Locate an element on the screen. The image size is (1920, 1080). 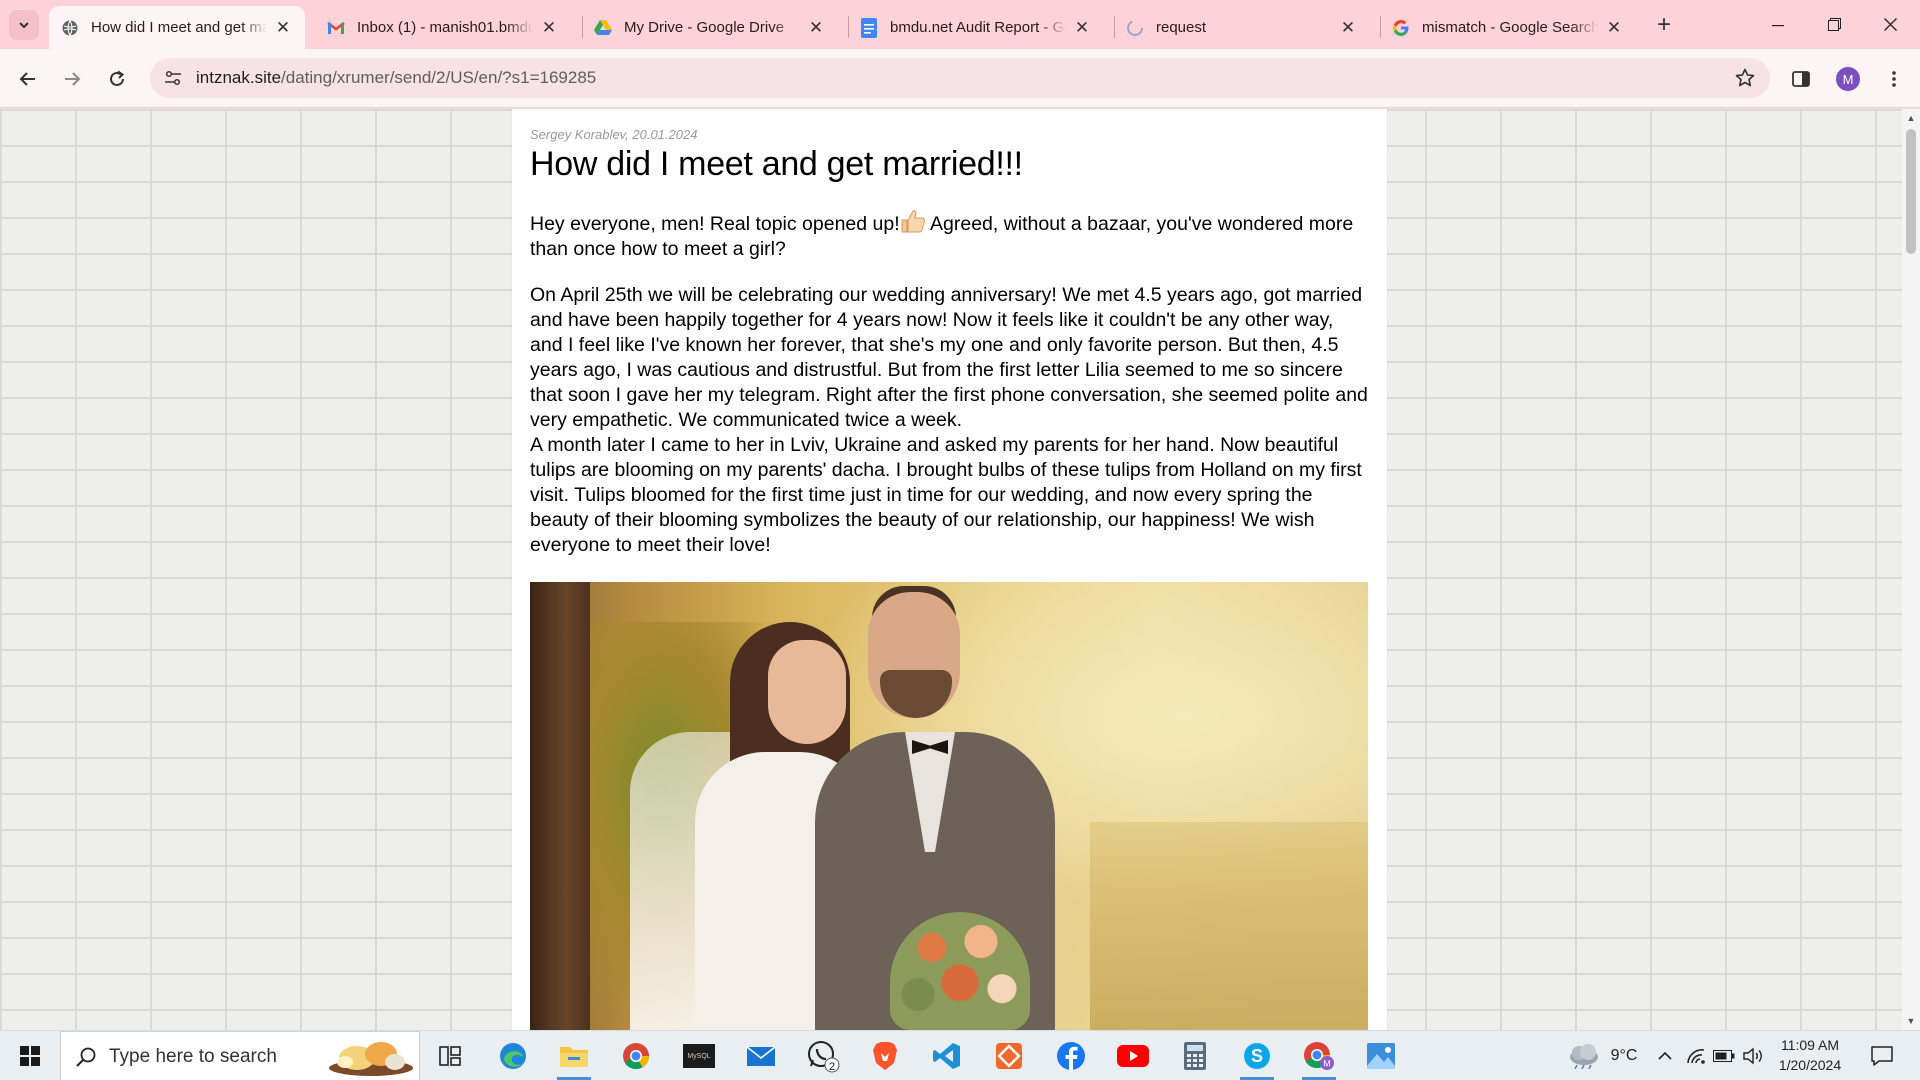
taskbar-calculator is located at coordinates (1195, 1055).